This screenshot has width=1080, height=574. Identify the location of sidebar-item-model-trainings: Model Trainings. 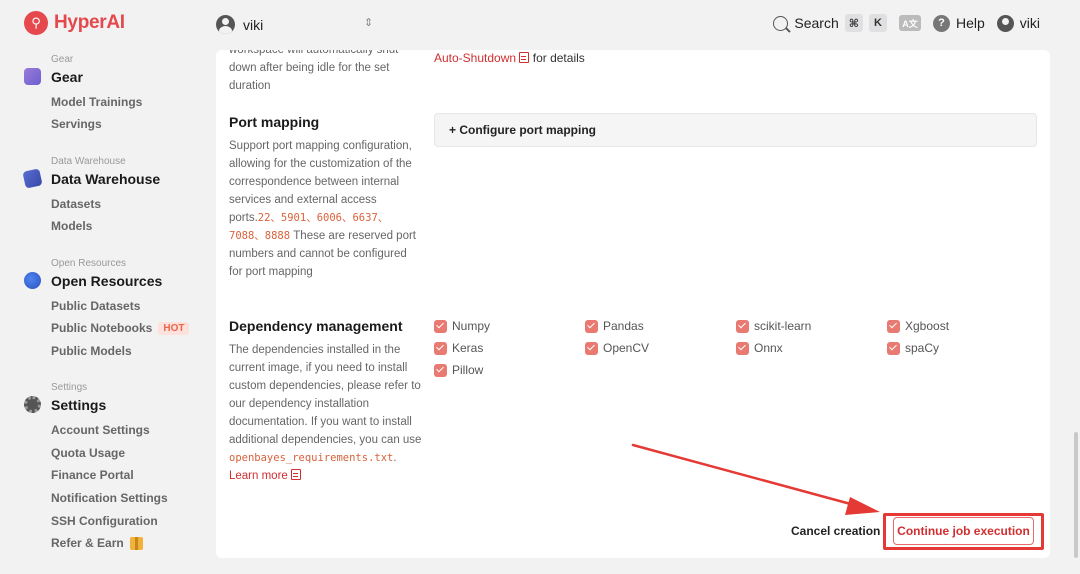
(96, 102).